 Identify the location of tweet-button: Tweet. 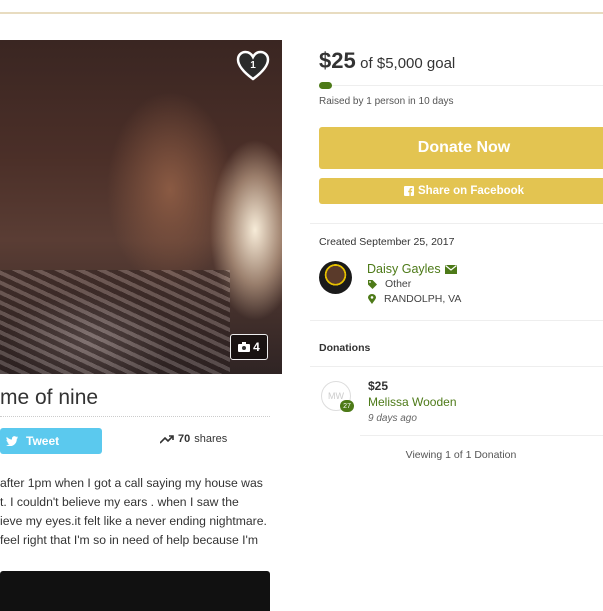
(51, 441).